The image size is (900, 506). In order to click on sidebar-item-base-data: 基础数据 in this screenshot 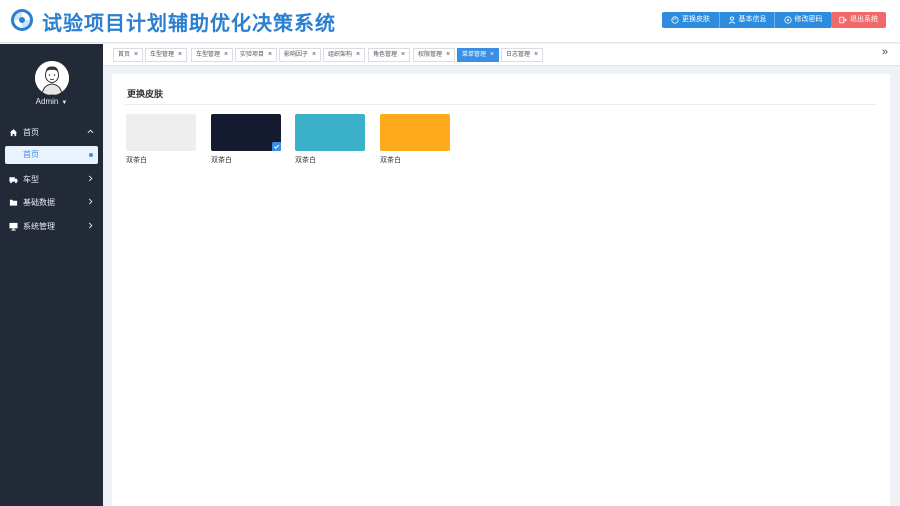, I will do `click(51, 202)`.